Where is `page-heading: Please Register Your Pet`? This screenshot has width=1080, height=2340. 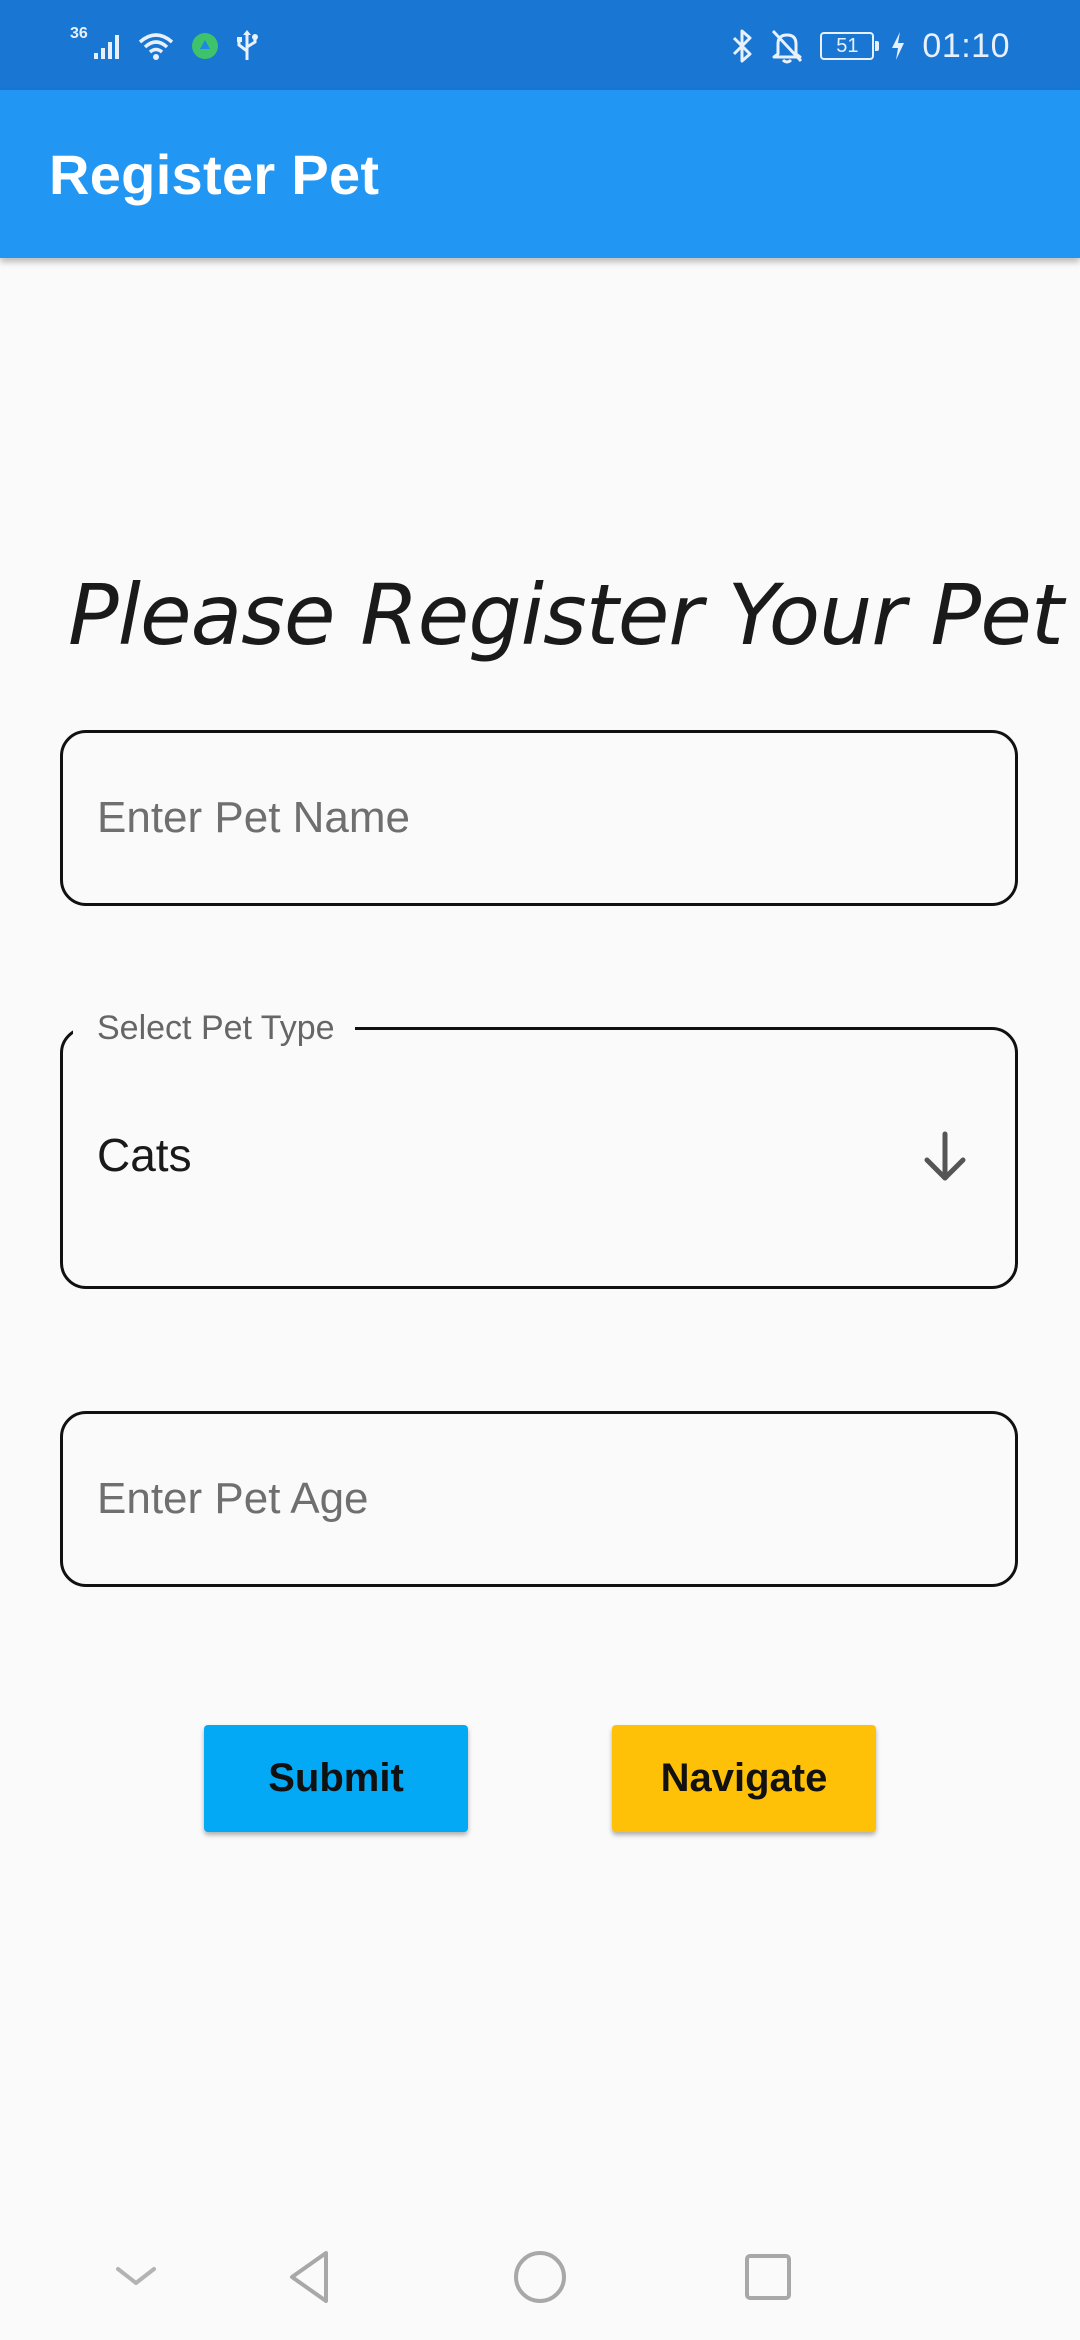 page-heading: Please Register Your Pet is located at coordinates (566, 615).